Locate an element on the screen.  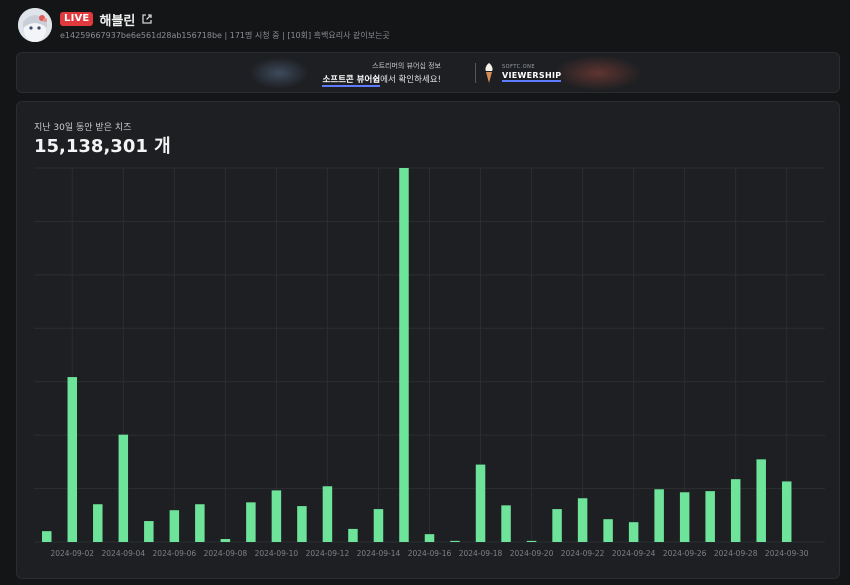
x-tick-label: 2024-09-12 is located at coordinates (328, 553).